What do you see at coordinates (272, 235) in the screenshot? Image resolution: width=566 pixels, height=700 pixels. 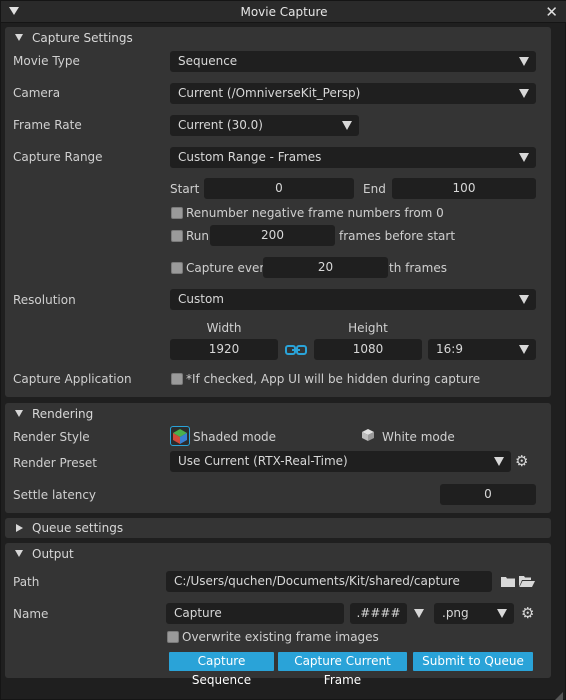 I see `run-frames-input: 200` at bounding box center [272, 235].